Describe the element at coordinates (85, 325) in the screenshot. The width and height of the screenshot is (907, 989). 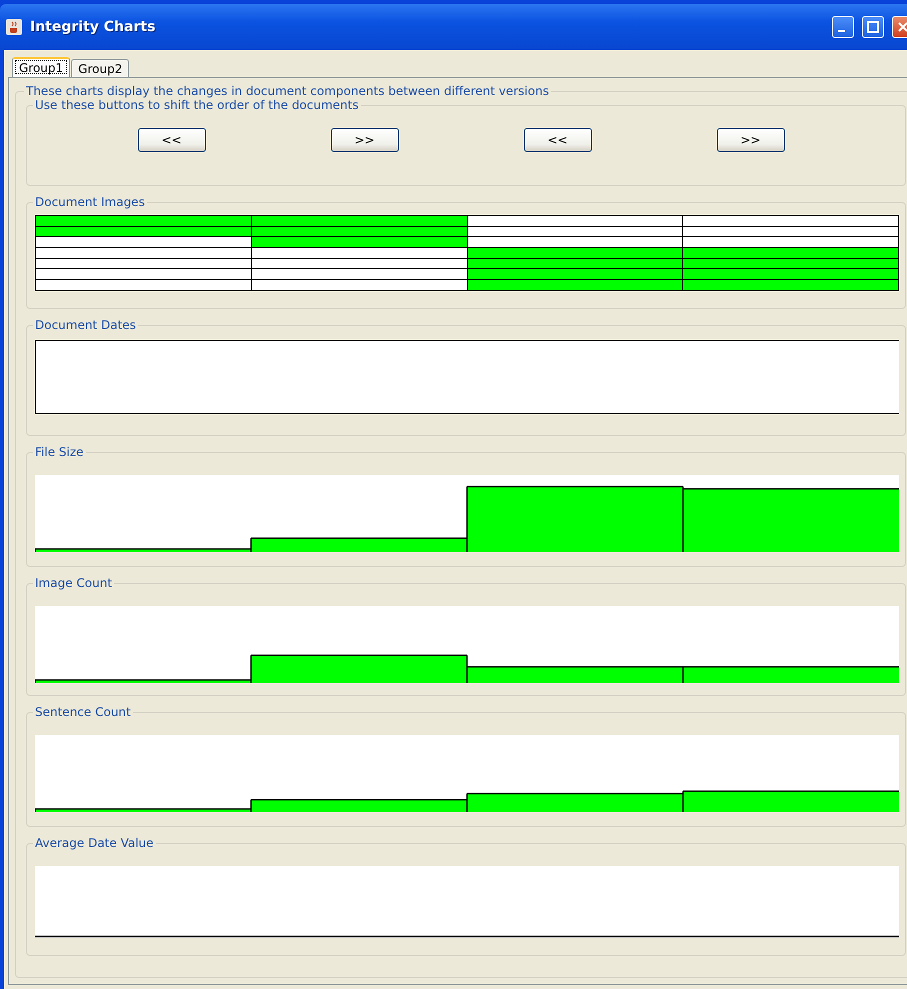
I see `section-title: Document Dates` at that location.